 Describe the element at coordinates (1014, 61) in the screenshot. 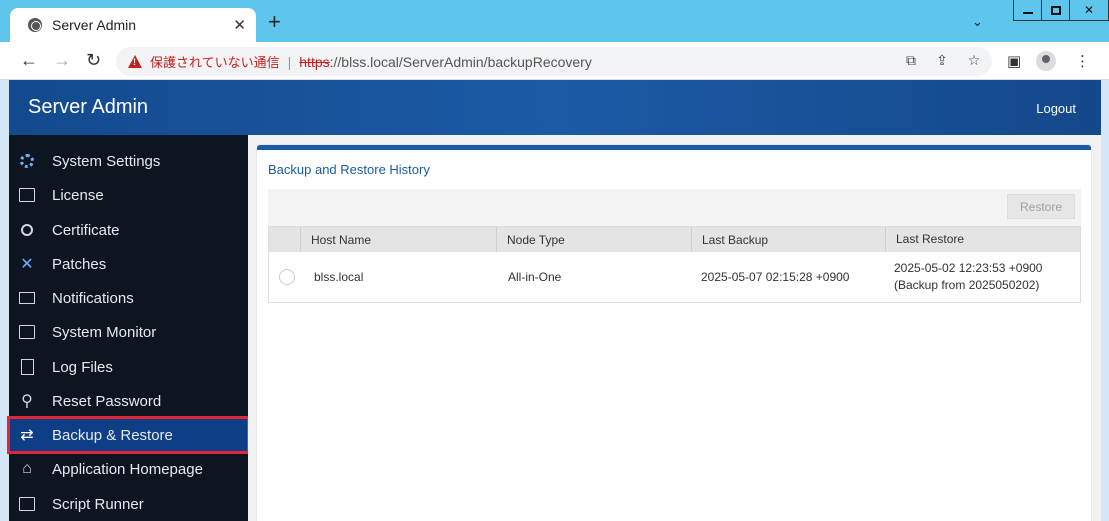

I see `side-panel-icon: ▣` at that location.